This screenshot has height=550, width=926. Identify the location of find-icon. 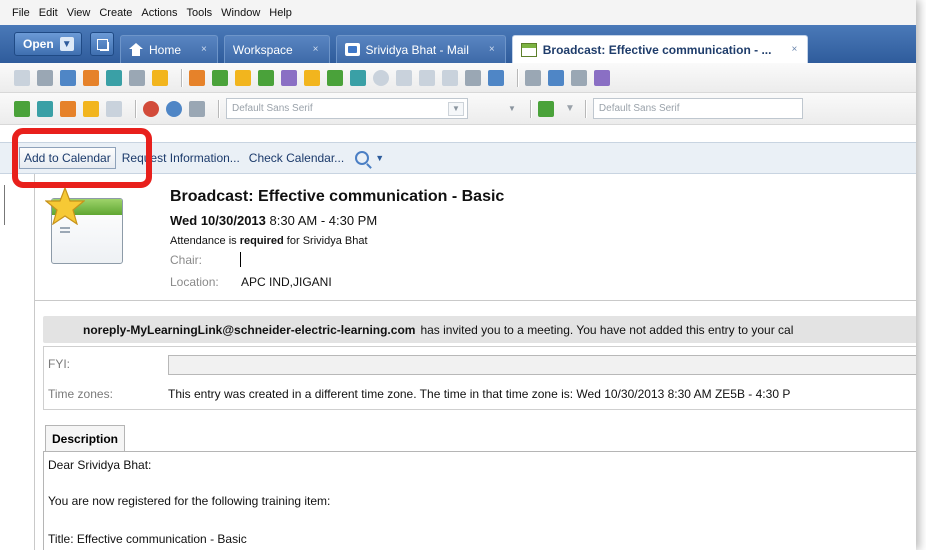
(473, 77).